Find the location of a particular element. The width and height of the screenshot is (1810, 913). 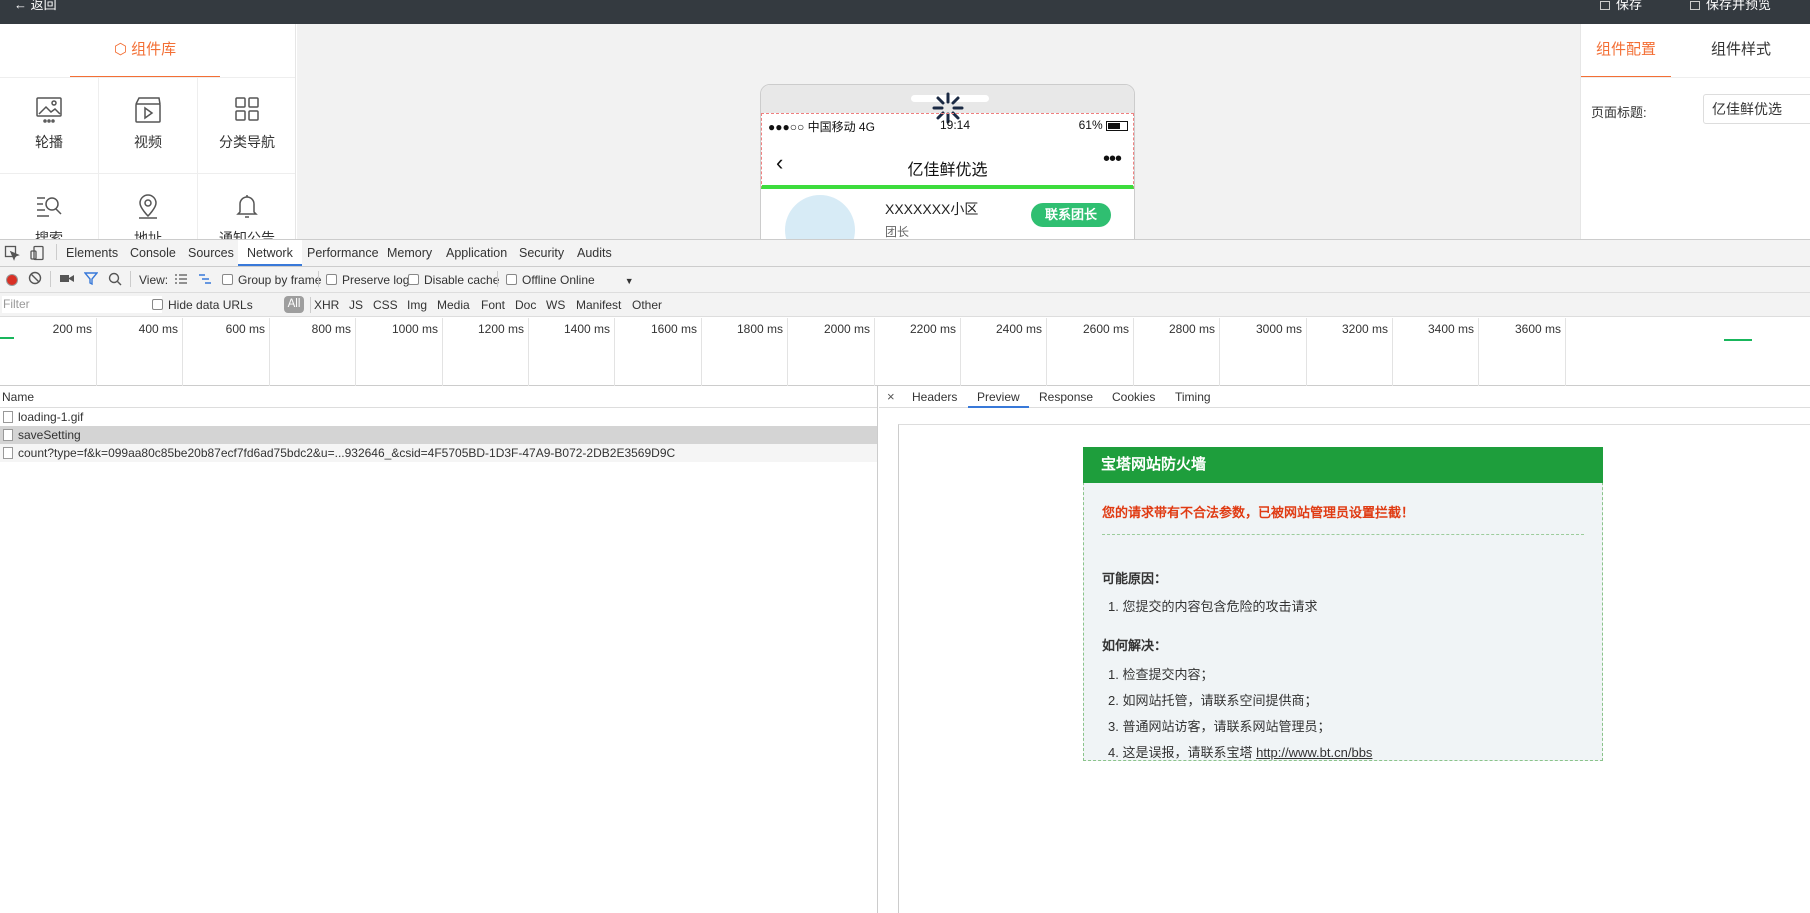

request-row-selected: saveSetting is located at coordinates (438, 435).